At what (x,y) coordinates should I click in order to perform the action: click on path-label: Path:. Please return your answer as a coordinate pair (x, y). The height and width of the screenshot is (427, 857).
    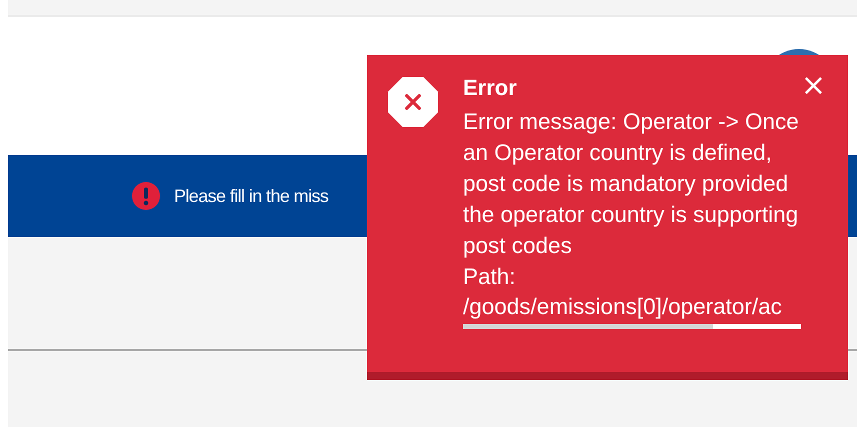
    Looking at the image, I should click on (490, 277).